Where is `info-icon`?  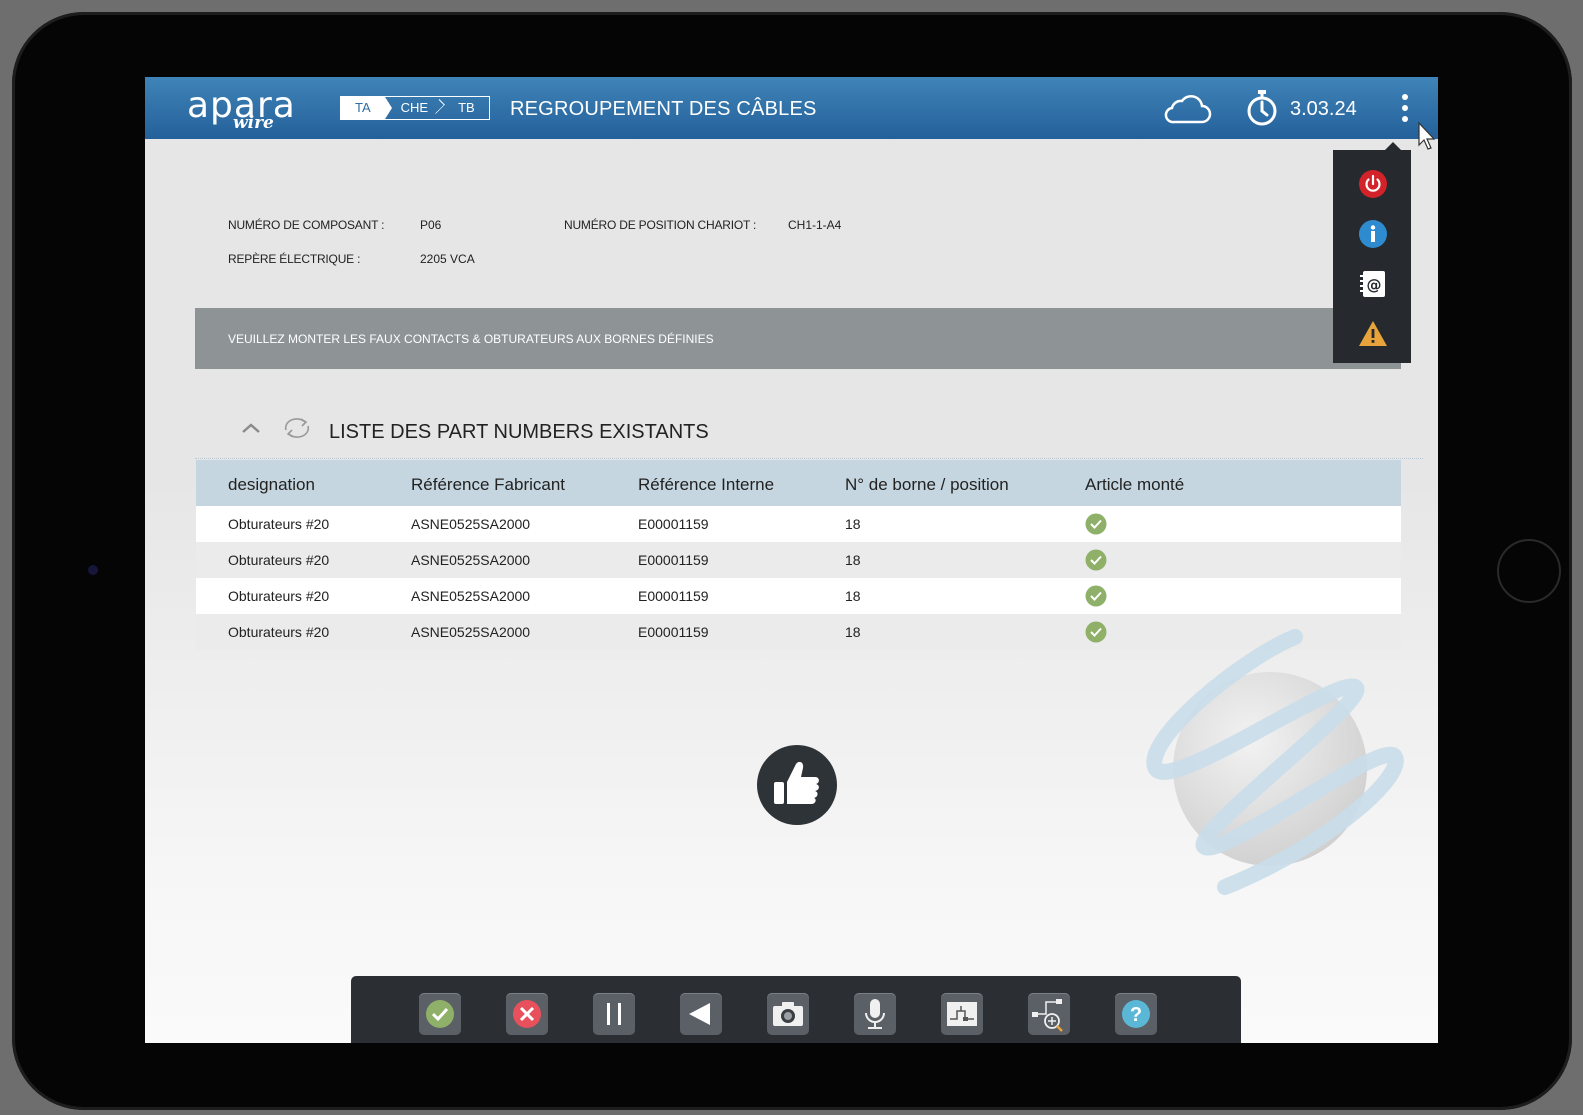
info-icon is located at coordinates (1373, 234).